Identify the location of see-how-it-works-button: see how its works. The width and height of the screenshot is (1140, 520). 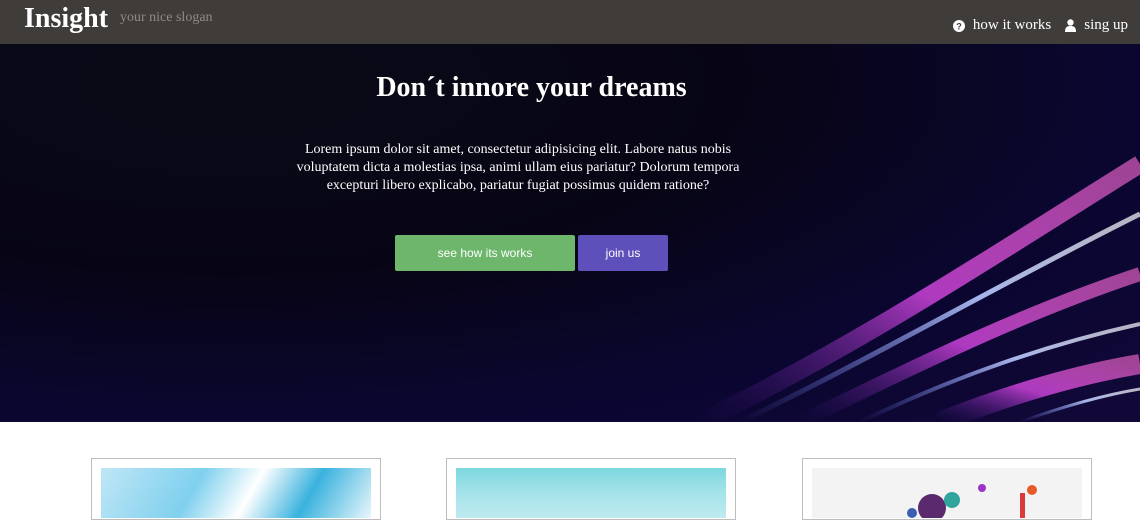
(485, 253).